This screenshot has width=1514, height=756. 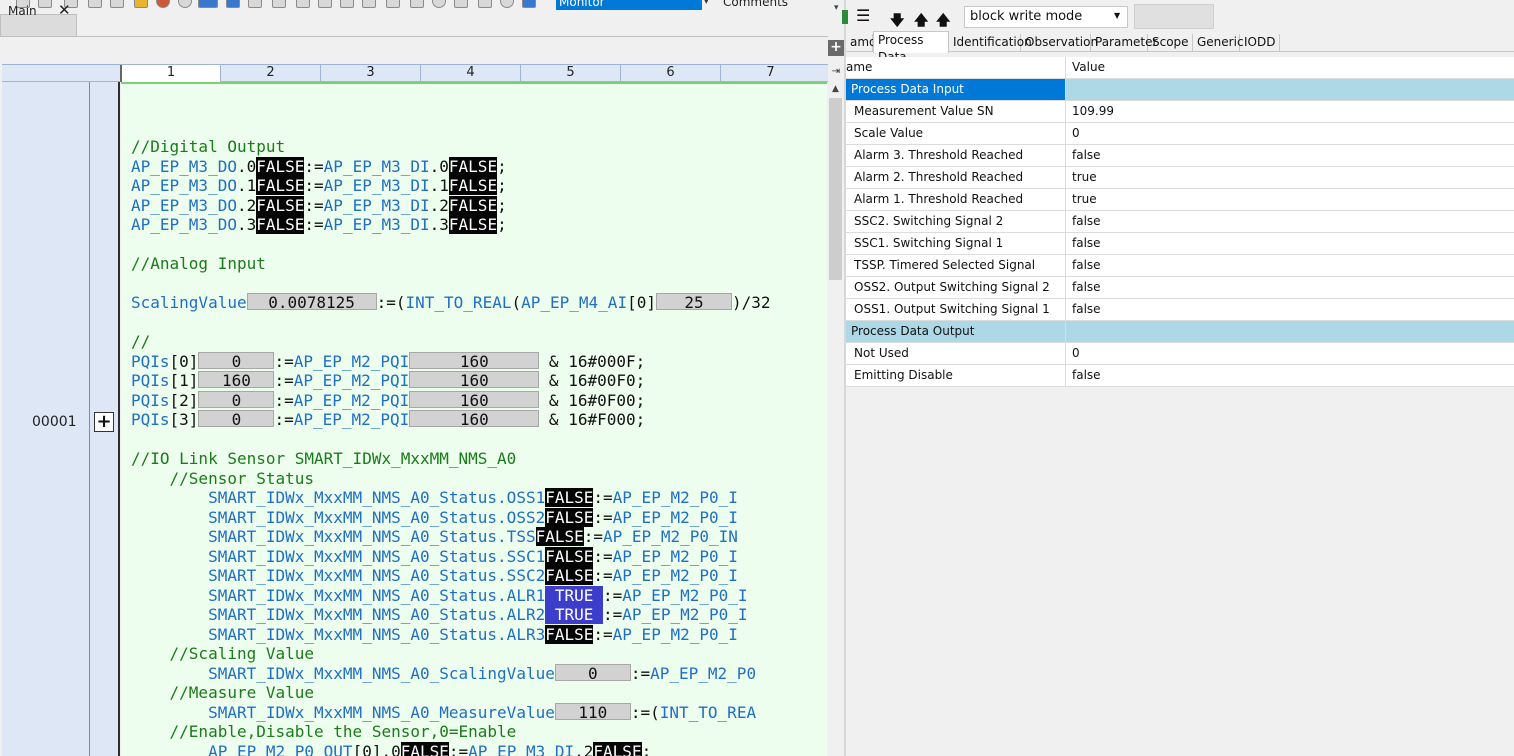 I want to click on tab-scope: Scope, so click(x=1170, y=43).